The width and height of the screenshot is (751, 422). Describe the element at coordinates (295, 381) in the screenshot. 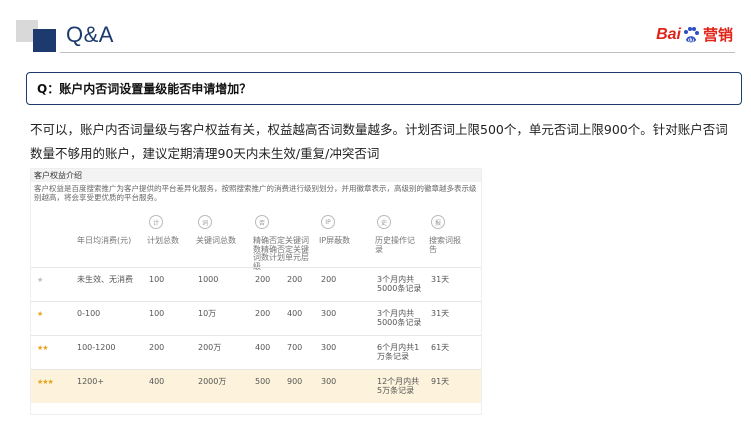

I see `cell-neg-unit: 900` at that location.